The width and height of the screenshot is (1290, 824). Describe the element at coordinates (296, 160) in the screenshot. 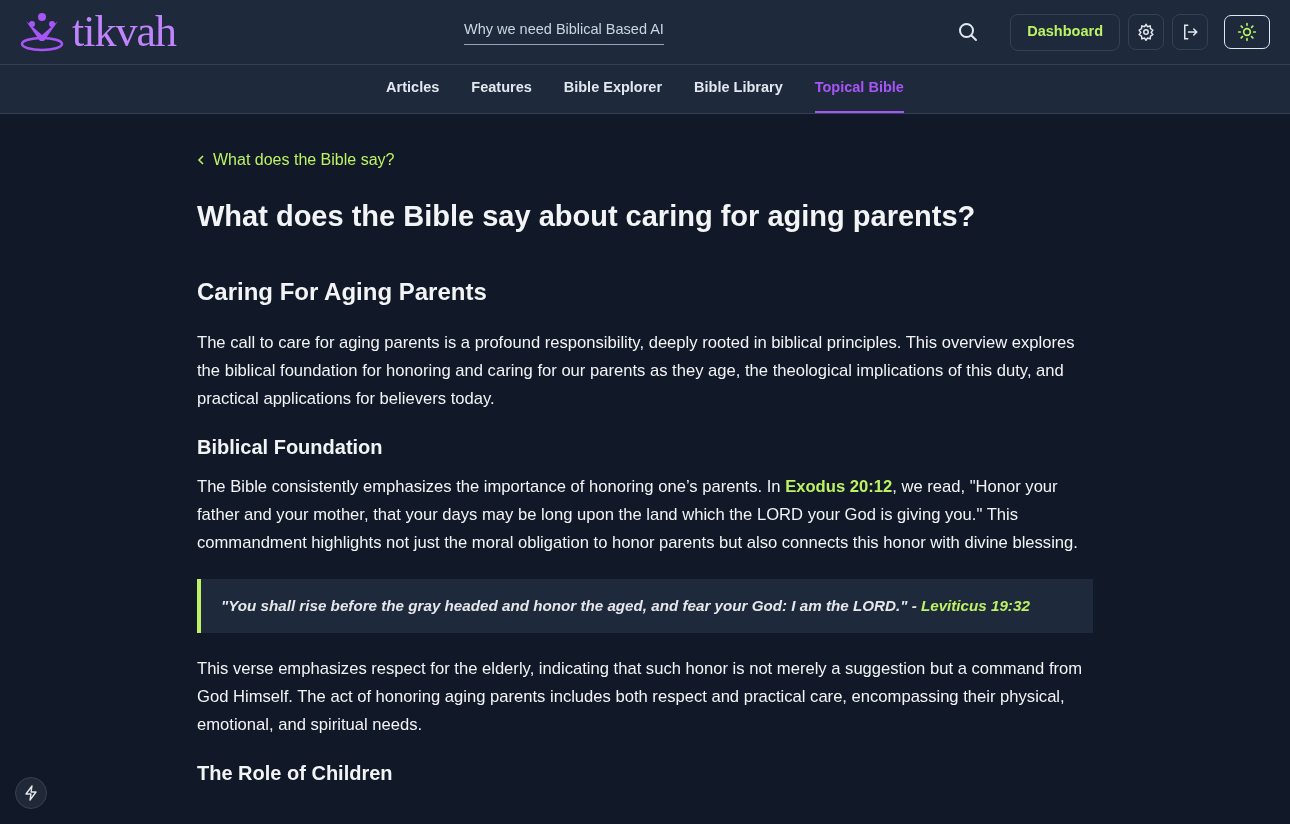

I see `back-link: What does the Bible say?` at that location.